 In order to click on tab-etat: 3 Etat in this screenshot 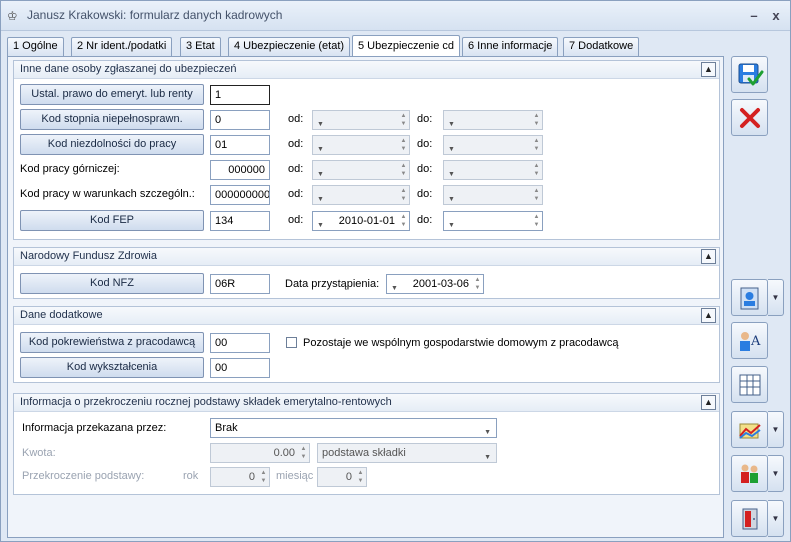, I will do `click(200, 46)`.